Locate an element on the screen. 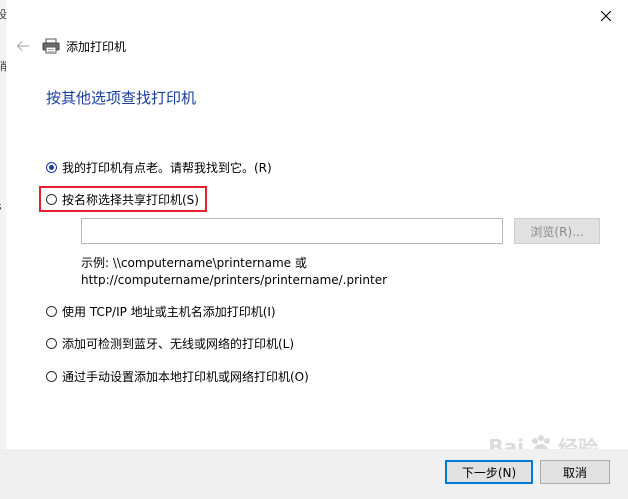 The height and width of the screenshot is (499, 628). close-icon is located at coordinates (606, 16).